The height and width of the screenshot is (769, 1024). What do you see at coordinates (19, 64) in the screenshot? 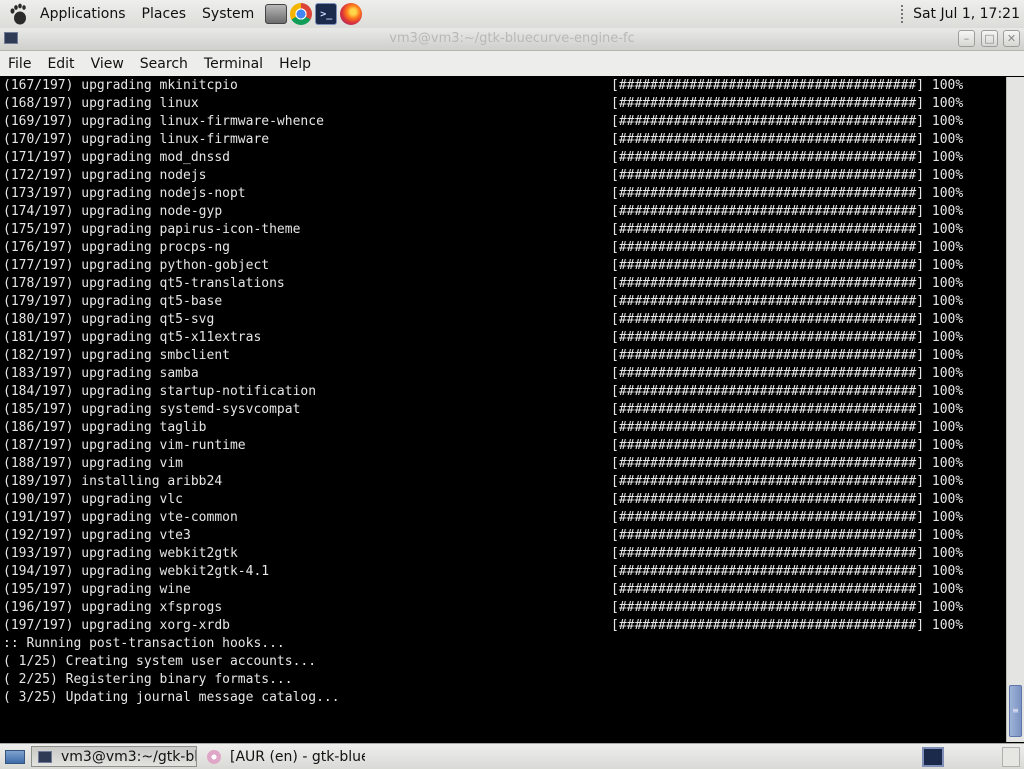
I see `menu-file: File` at bounding box center [19, 64].